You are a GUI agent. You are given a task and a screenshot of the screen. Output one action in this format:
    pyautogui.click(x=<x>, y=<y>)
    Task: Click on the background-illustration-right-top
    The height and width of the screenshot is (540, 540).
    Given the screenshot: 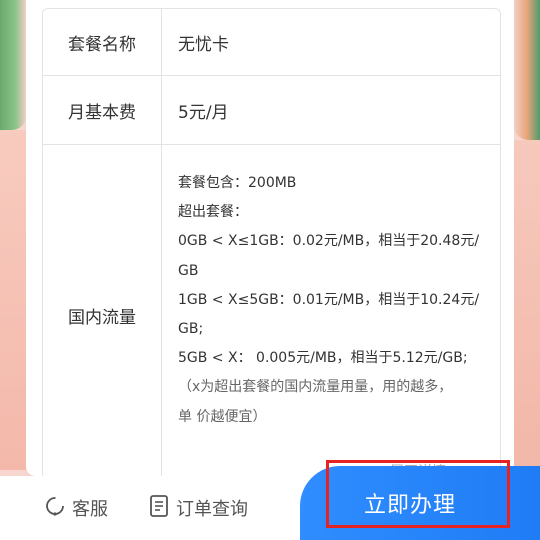 What is the action you would take?
    pyautogui.click(x=527, y=70)
    